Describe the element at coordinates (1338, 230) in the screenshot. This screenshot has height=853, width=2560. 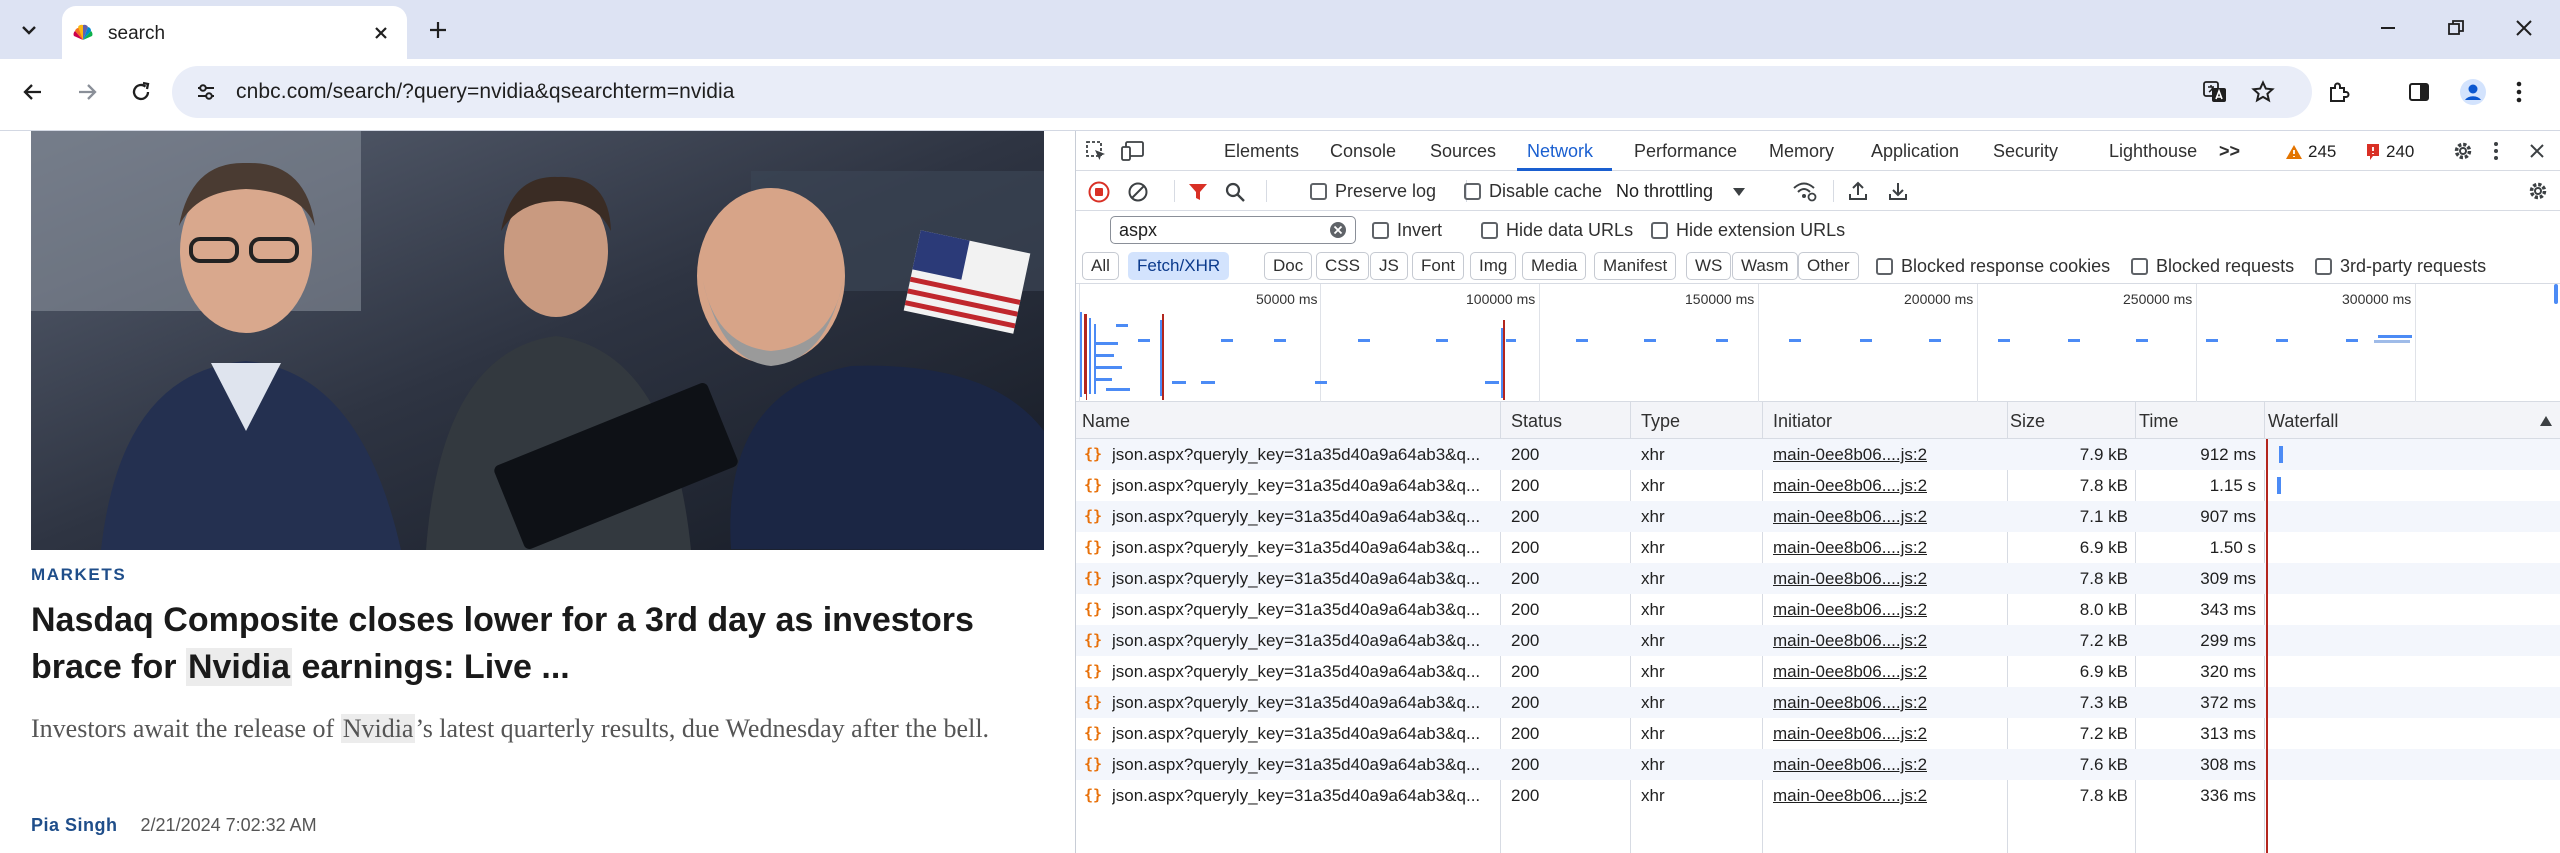
I see `clear-filter-button` at that location.